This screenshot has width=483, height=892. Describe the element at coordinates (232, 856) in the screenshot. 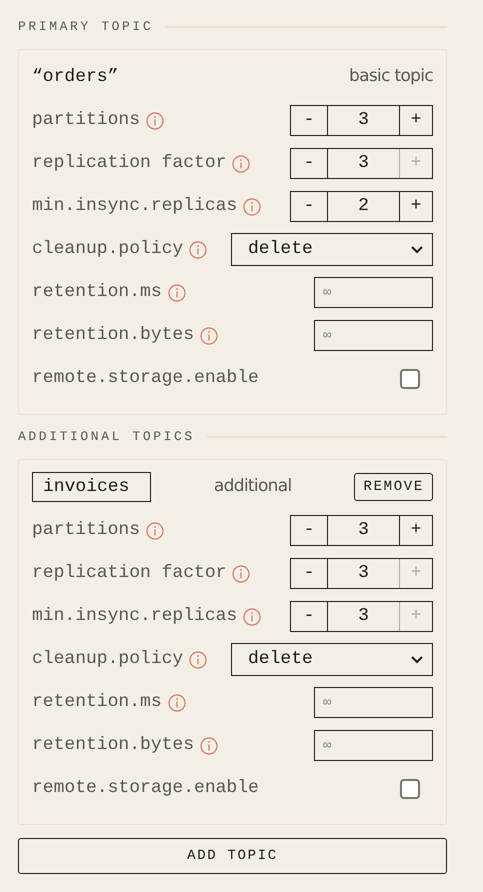

I see `add-topic-button: ADD TOPIC` at that location.